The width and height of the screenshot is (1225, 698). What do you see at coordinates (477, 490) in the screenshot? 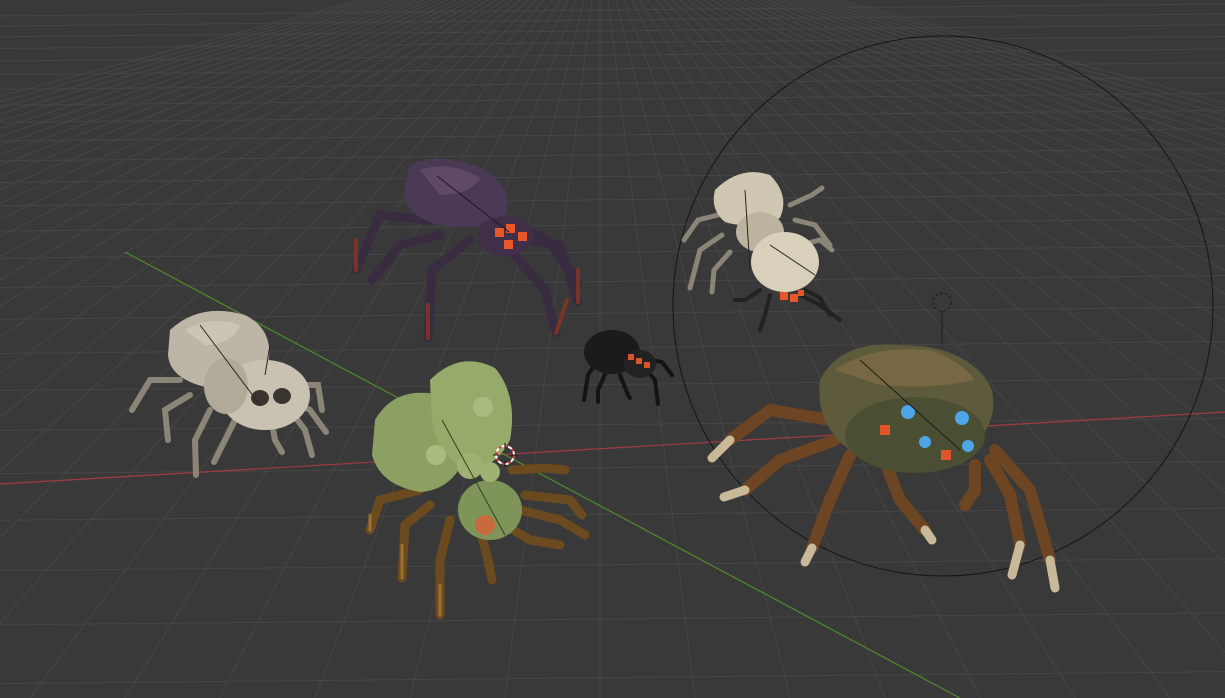
I see `green-spider` at bounding box center [477, 490].